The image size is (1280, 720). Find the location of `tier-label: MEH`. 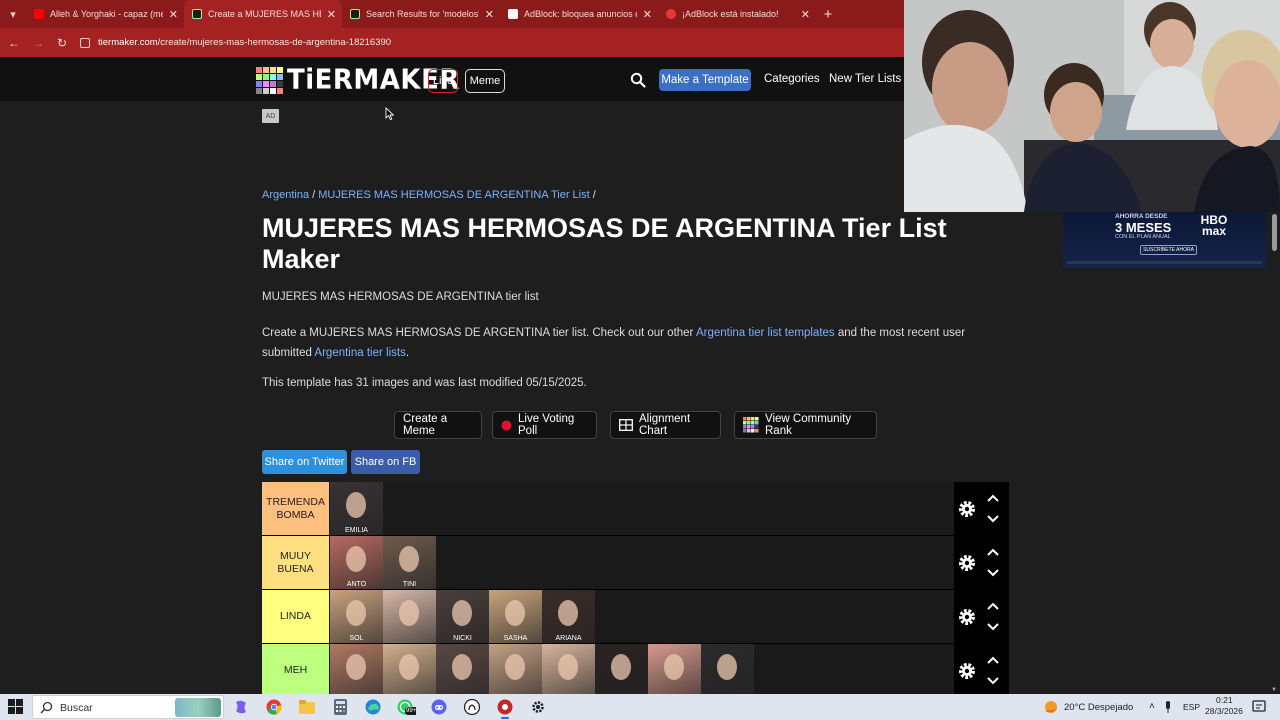

tier-label: MEH is located at coordinates (295, 670).